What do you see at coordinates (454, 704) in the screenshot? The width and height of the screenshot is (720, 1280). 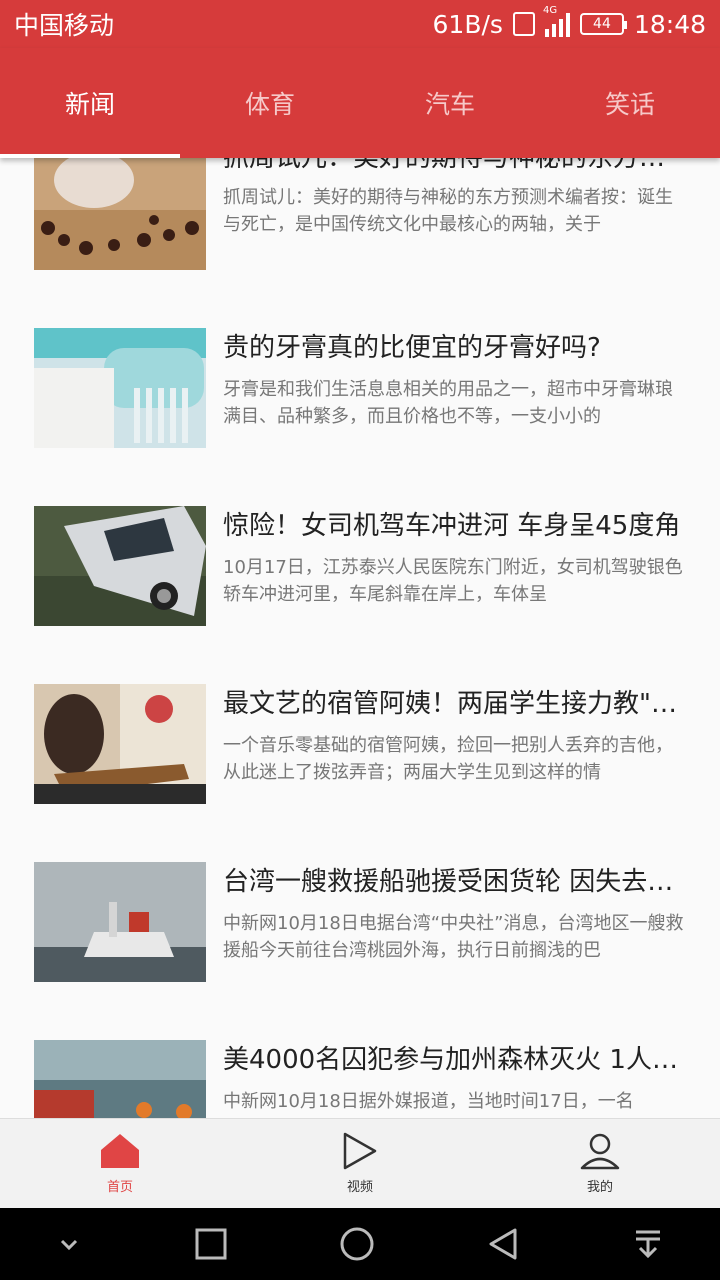 I see `news-title: 最文艺的宿管阿姨！两届学生接力教"弹吉他"` at bounding box center [454, 704].